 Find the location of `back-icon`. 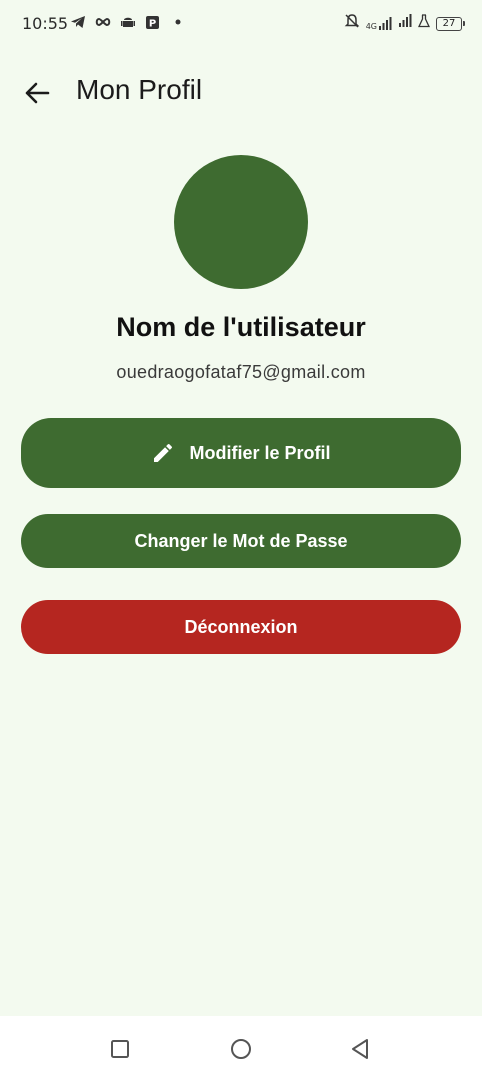

back-icon is located at coordinates (360, 1049).